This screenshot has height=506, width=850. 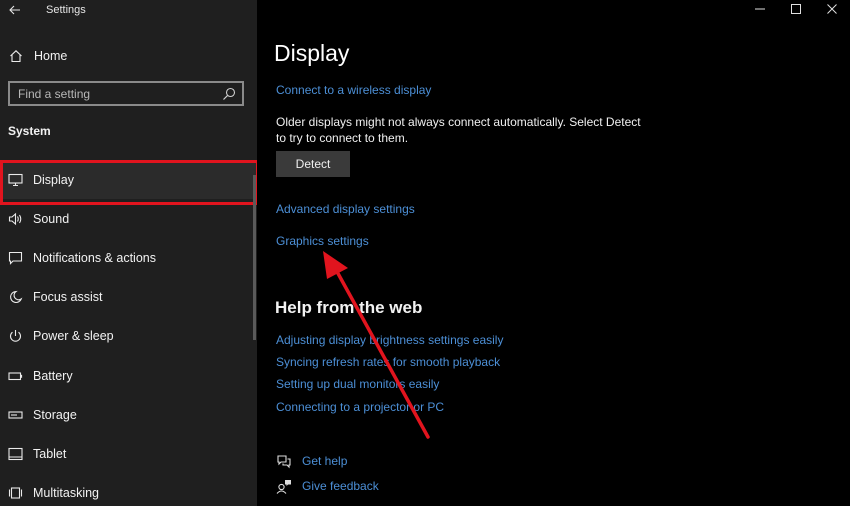 I want to click on graphics-settings-link: Graphics settings, so click(x=322, y=241).